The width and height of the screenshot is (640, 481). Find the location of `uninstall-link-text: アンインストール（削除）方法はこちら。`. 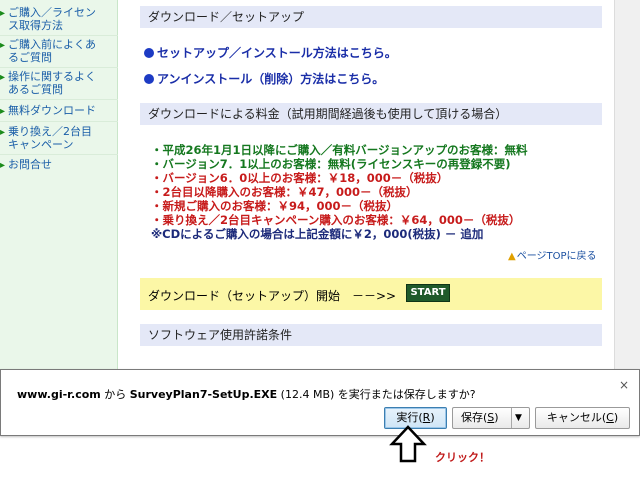

uninstall-link-text: アンインストール（削除）方法はこちら。 is located at coordinates (271, 79).